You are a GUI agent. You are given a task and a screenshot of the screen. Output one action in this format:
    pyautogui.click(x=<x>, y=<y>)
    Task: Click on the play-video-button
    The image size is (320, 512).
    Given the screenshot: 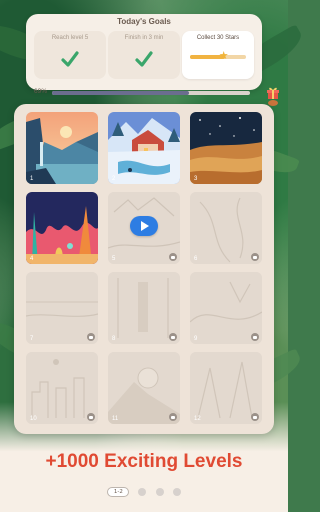 What is the action you would take?
    pyautogui.click(x=144, y=226)
    